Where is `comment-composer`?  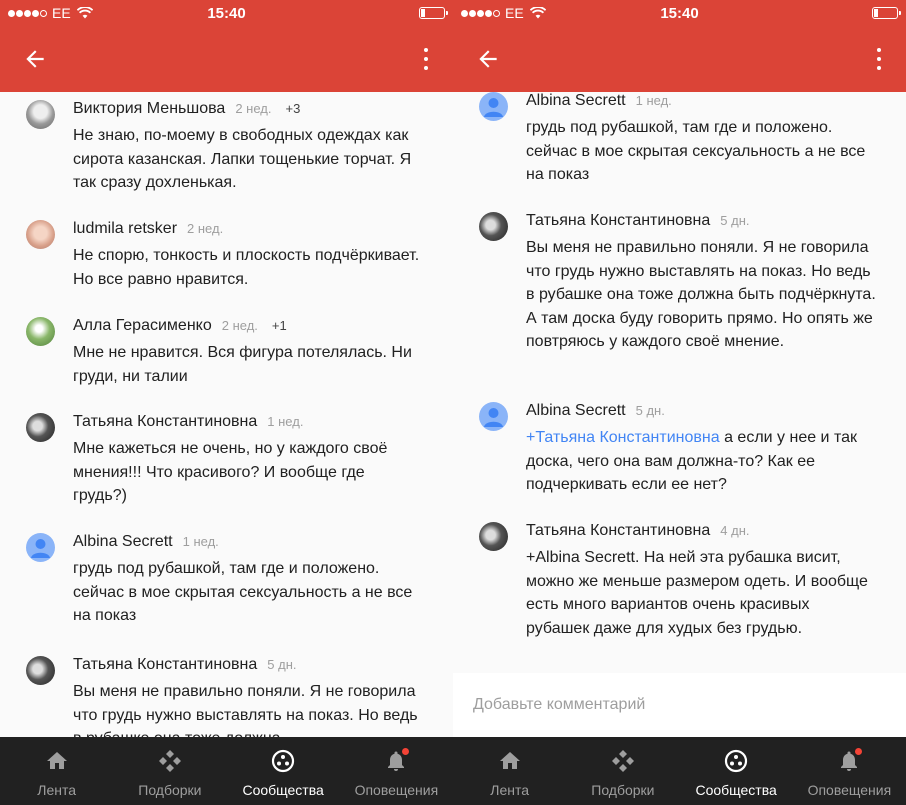 comment-composer is located at coordinates (679, 705).